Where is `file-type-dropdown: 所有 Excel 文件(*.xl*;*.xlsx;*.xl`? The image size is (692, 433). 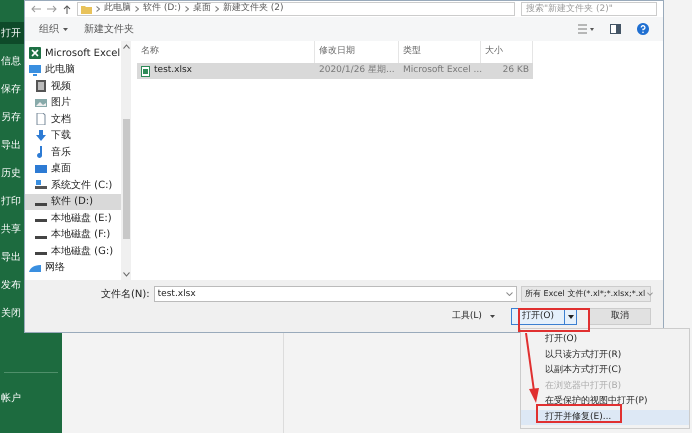
file-type-dropdown: 所有 Excel 文件(*.xl*;*.xlsx;*.xl is located at coordinates (586, 294).